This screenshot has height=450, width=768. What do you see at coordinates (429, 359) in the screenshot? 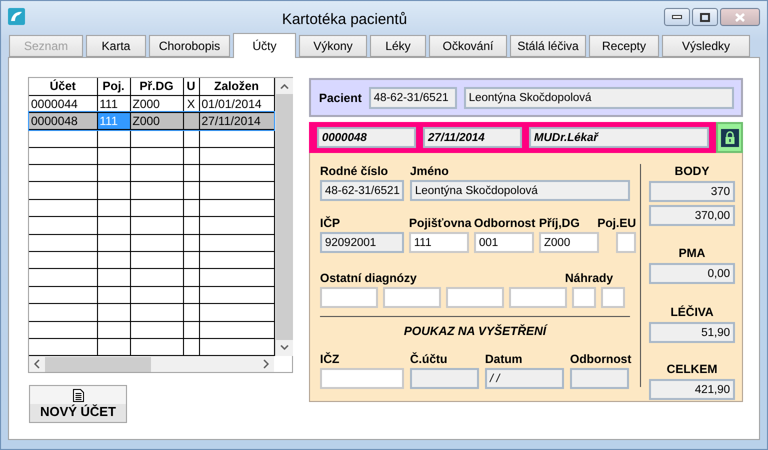
I see `field-label: Č.účtu` at bounding box center [429, 359].